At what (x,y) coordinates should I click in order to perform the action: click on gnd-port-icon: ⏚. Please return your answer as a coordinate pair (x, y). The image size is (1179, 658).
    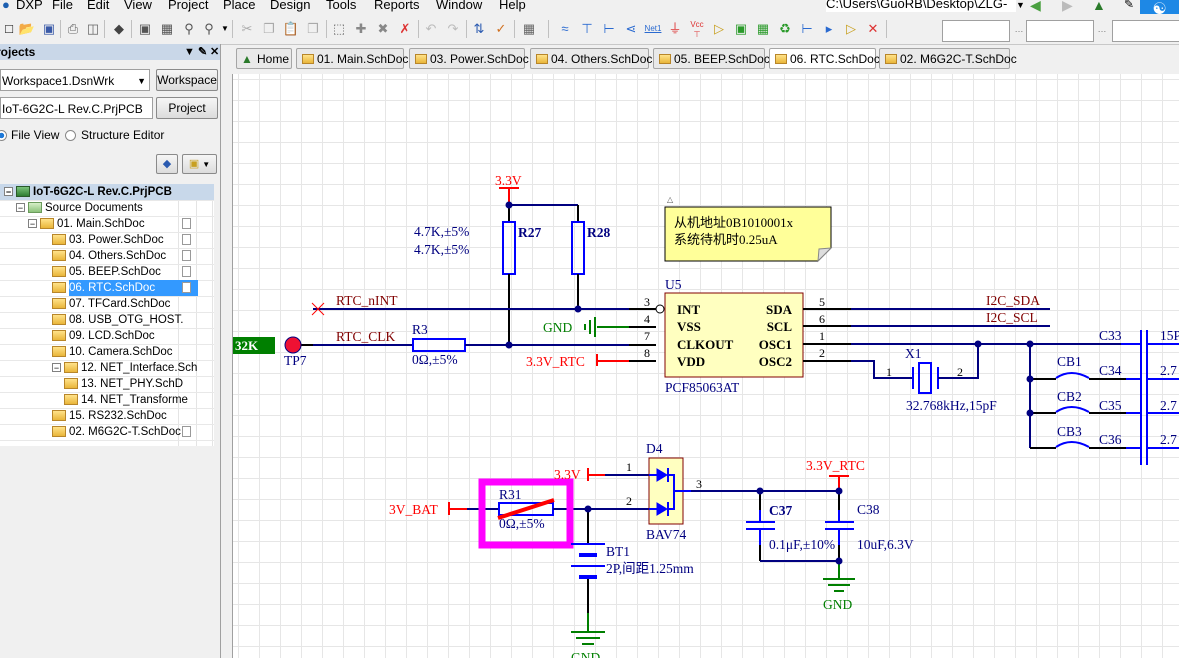
    Looking at the image, I should click on (675, 29).